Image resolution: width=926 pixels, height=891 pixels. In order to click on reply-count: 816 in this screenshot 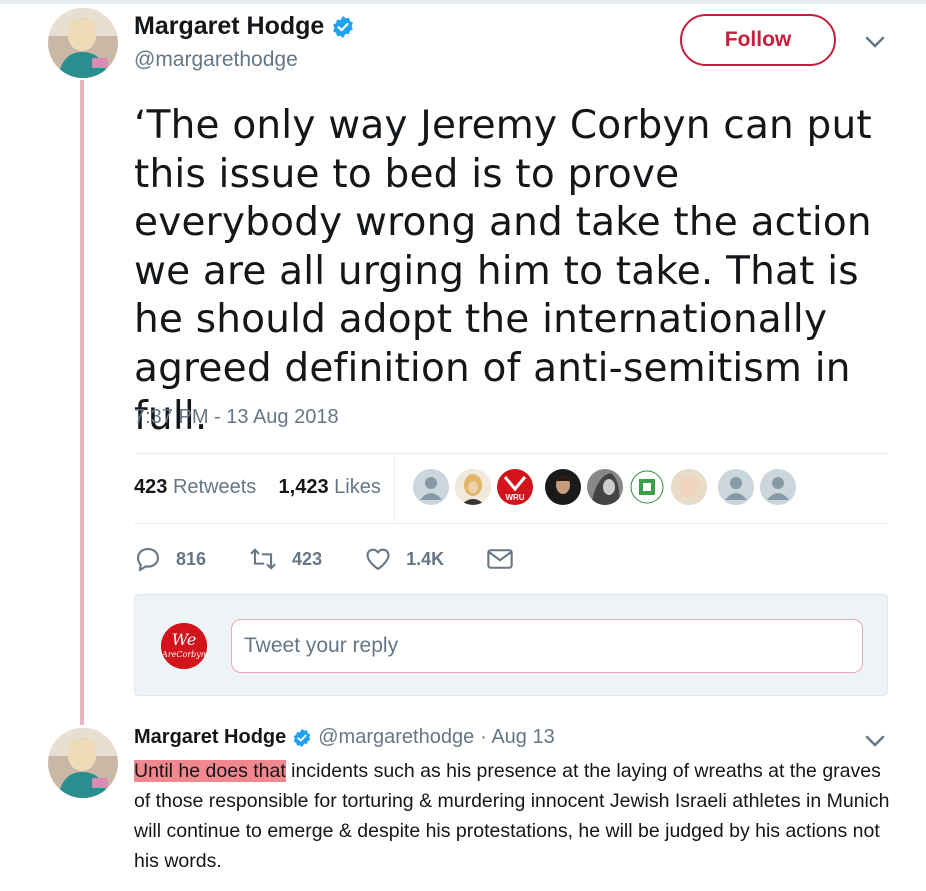, I will do `click(191, 558)`.